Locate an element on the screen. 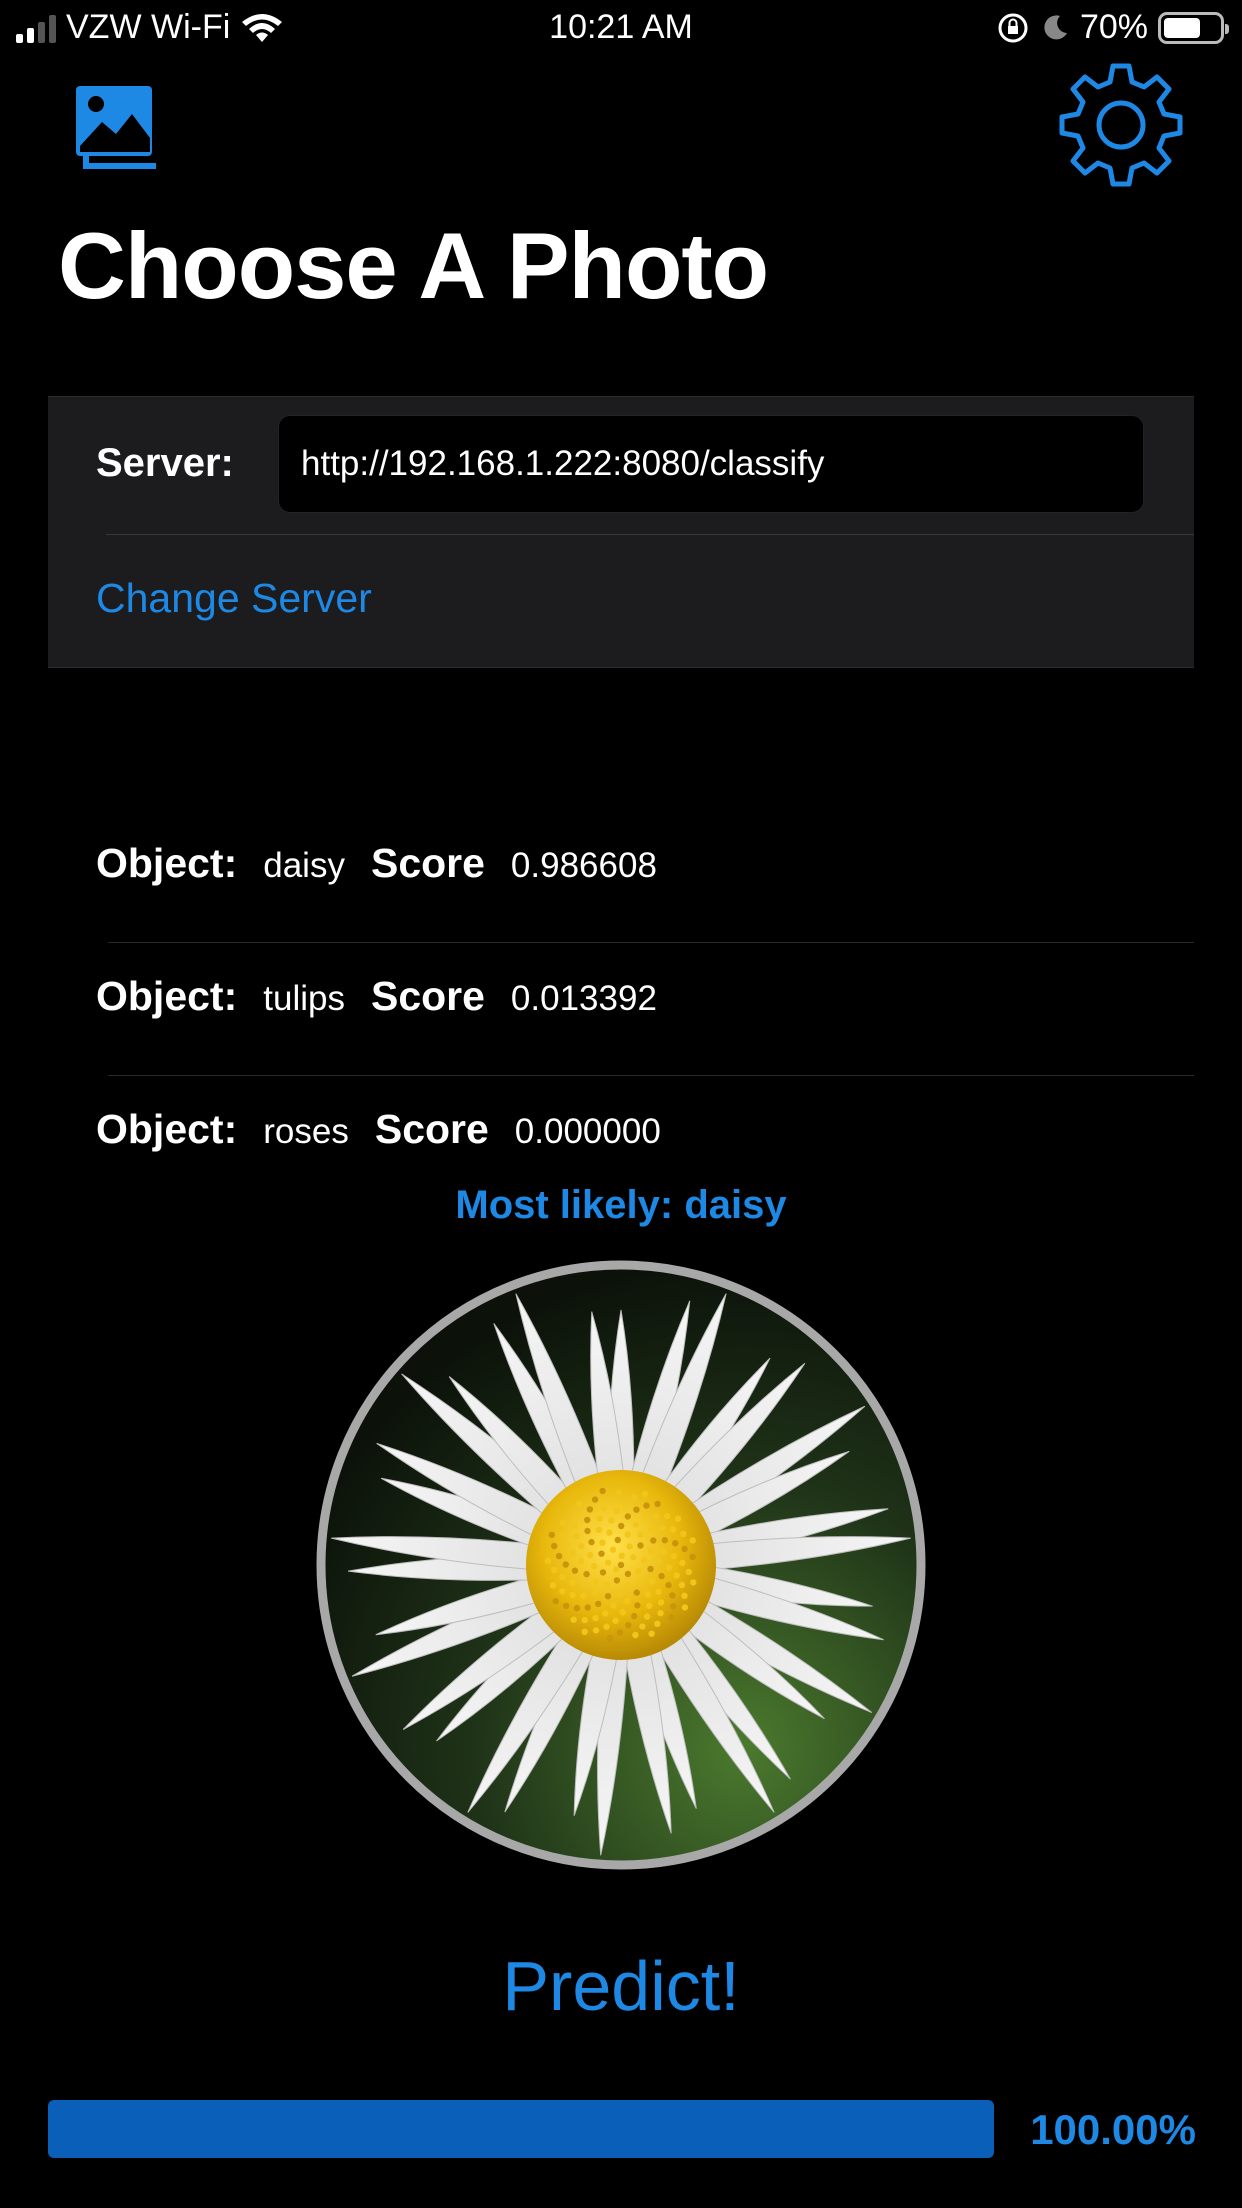 The height and width of the screenshot is (2208, 1242). score-label: Score is located at coordinates (427, 996).